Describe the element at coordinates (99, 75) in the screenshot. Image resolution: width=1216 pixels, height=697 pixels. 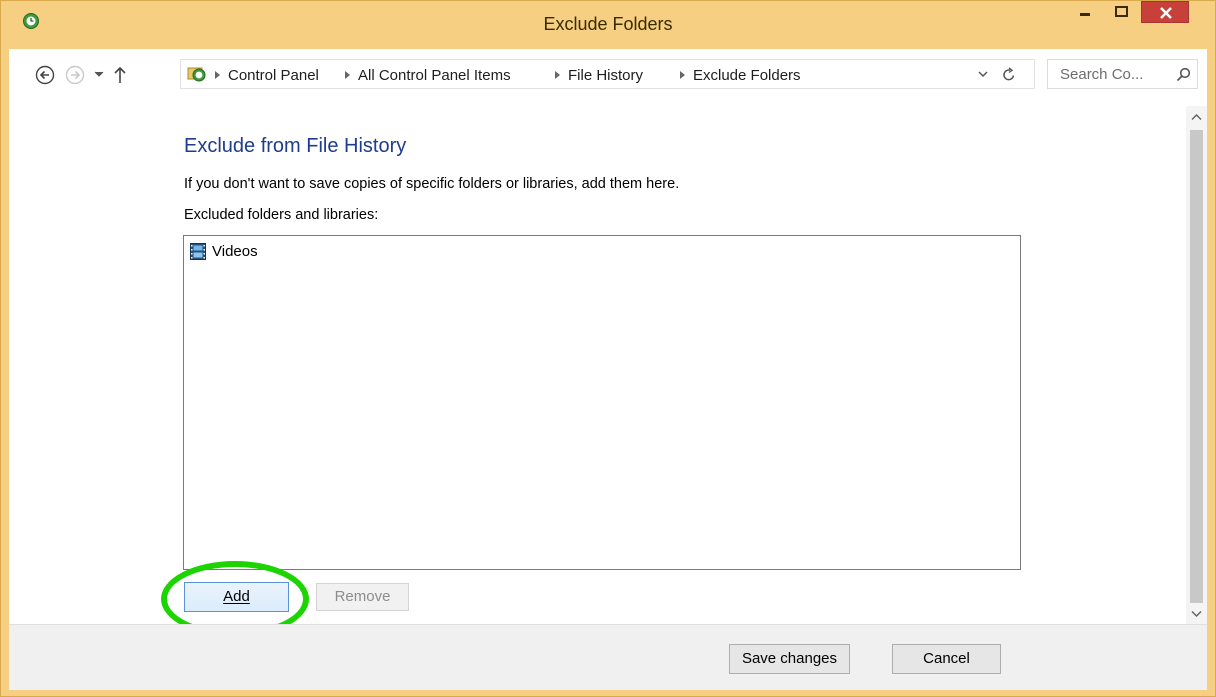
I see `recent-locations-chevron-icon` at that location.